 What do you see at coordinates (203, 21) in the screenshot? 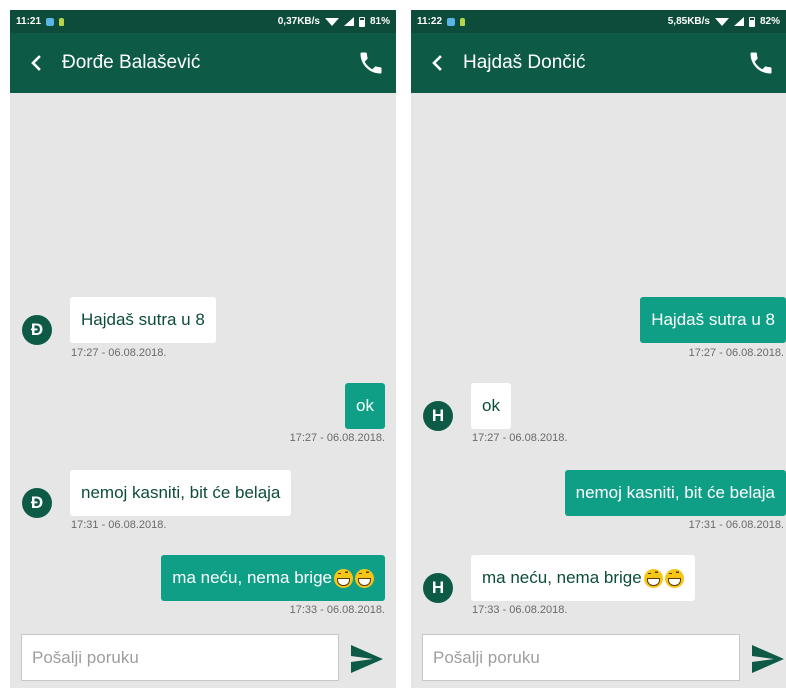
I see `status-bar: 11:21 0,37KB/s 81%` at bounding box center [203, 21].